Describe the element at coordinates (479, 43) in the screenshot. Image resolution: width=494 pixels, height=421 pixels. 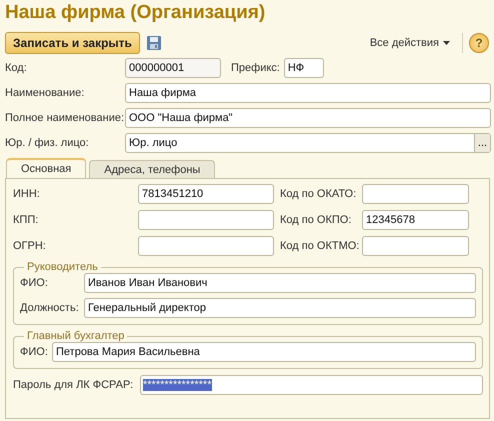
I see `help-button: ?` at that location.